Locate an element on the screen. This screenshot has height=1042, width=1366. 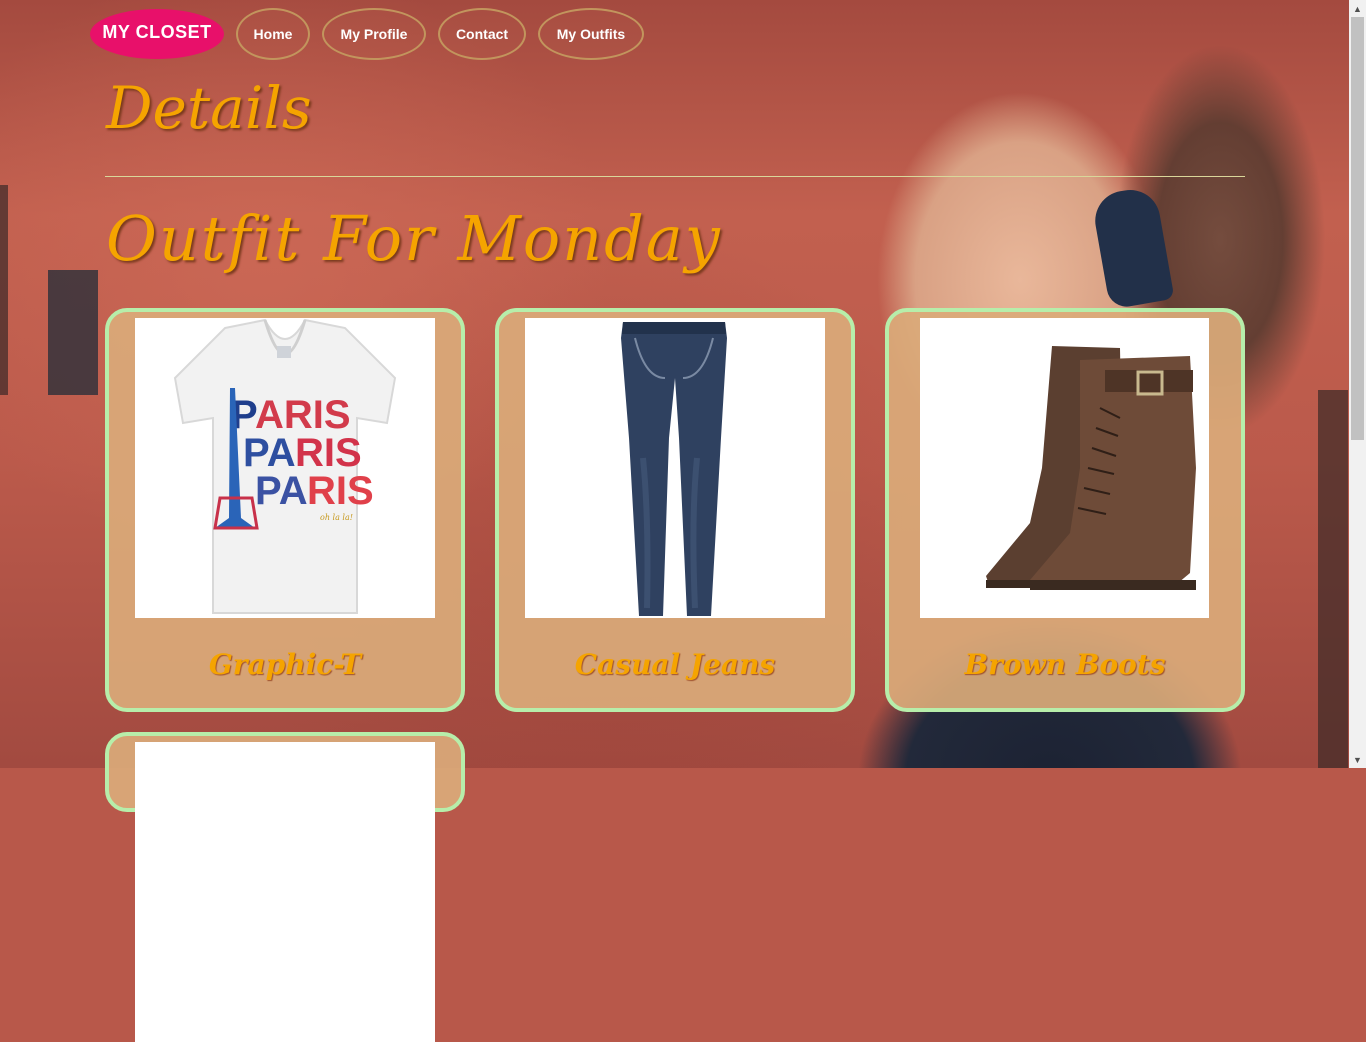
svg-text: oh la la! is located at coordinates (336, 517).